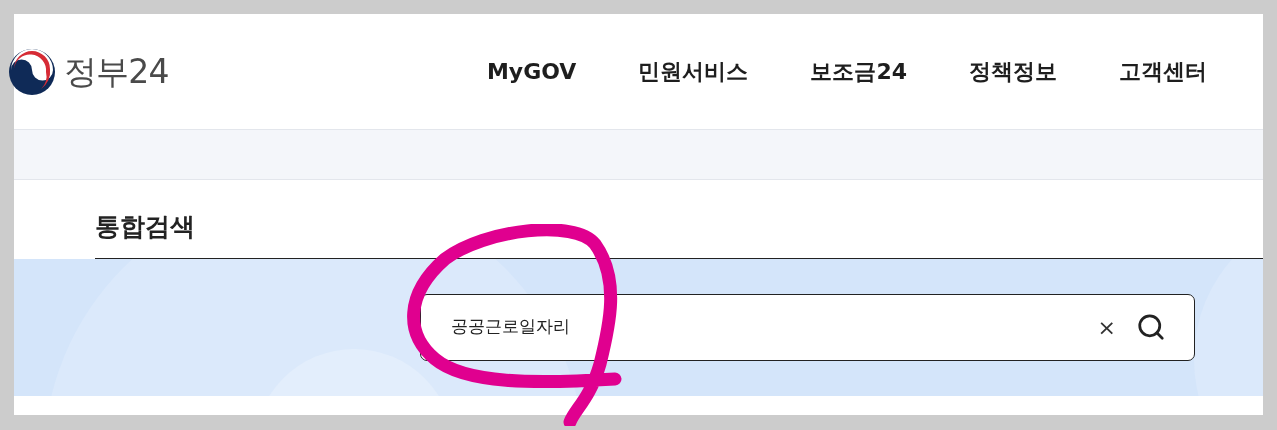 The width and height of the screenshot is (1277, 430). I want to click on nav-link: 고객센터, so click(1163, 71).